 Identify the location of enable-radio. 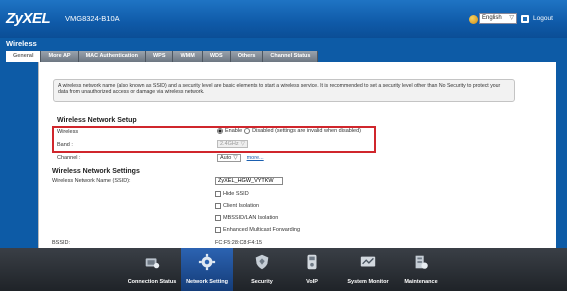
(220, 131).